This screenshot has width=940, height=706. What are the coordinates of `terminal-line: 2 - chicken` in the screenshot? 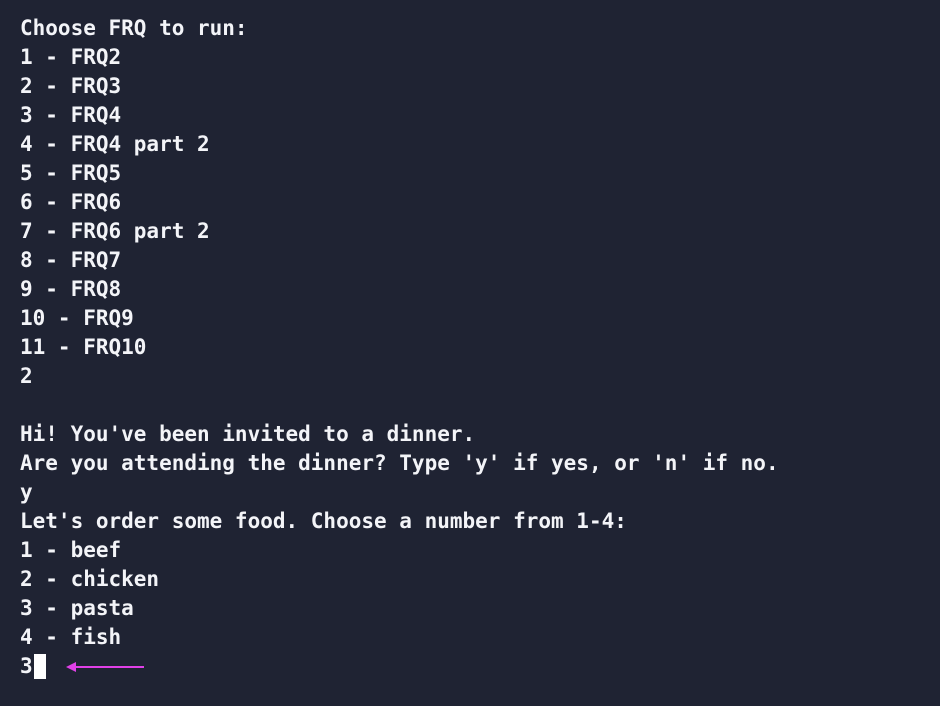 It's located at (90, 579).